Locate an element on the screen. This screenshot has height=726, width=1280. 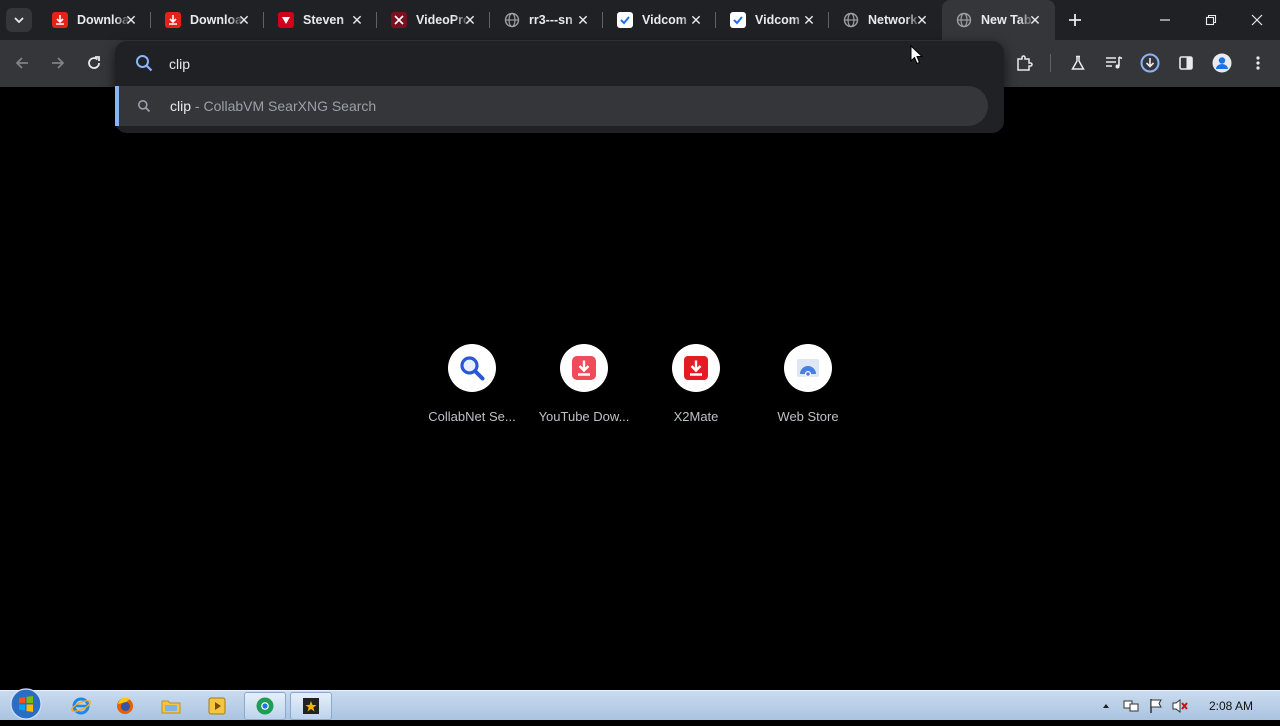
reload-icon is located at coordinates (94, 62).